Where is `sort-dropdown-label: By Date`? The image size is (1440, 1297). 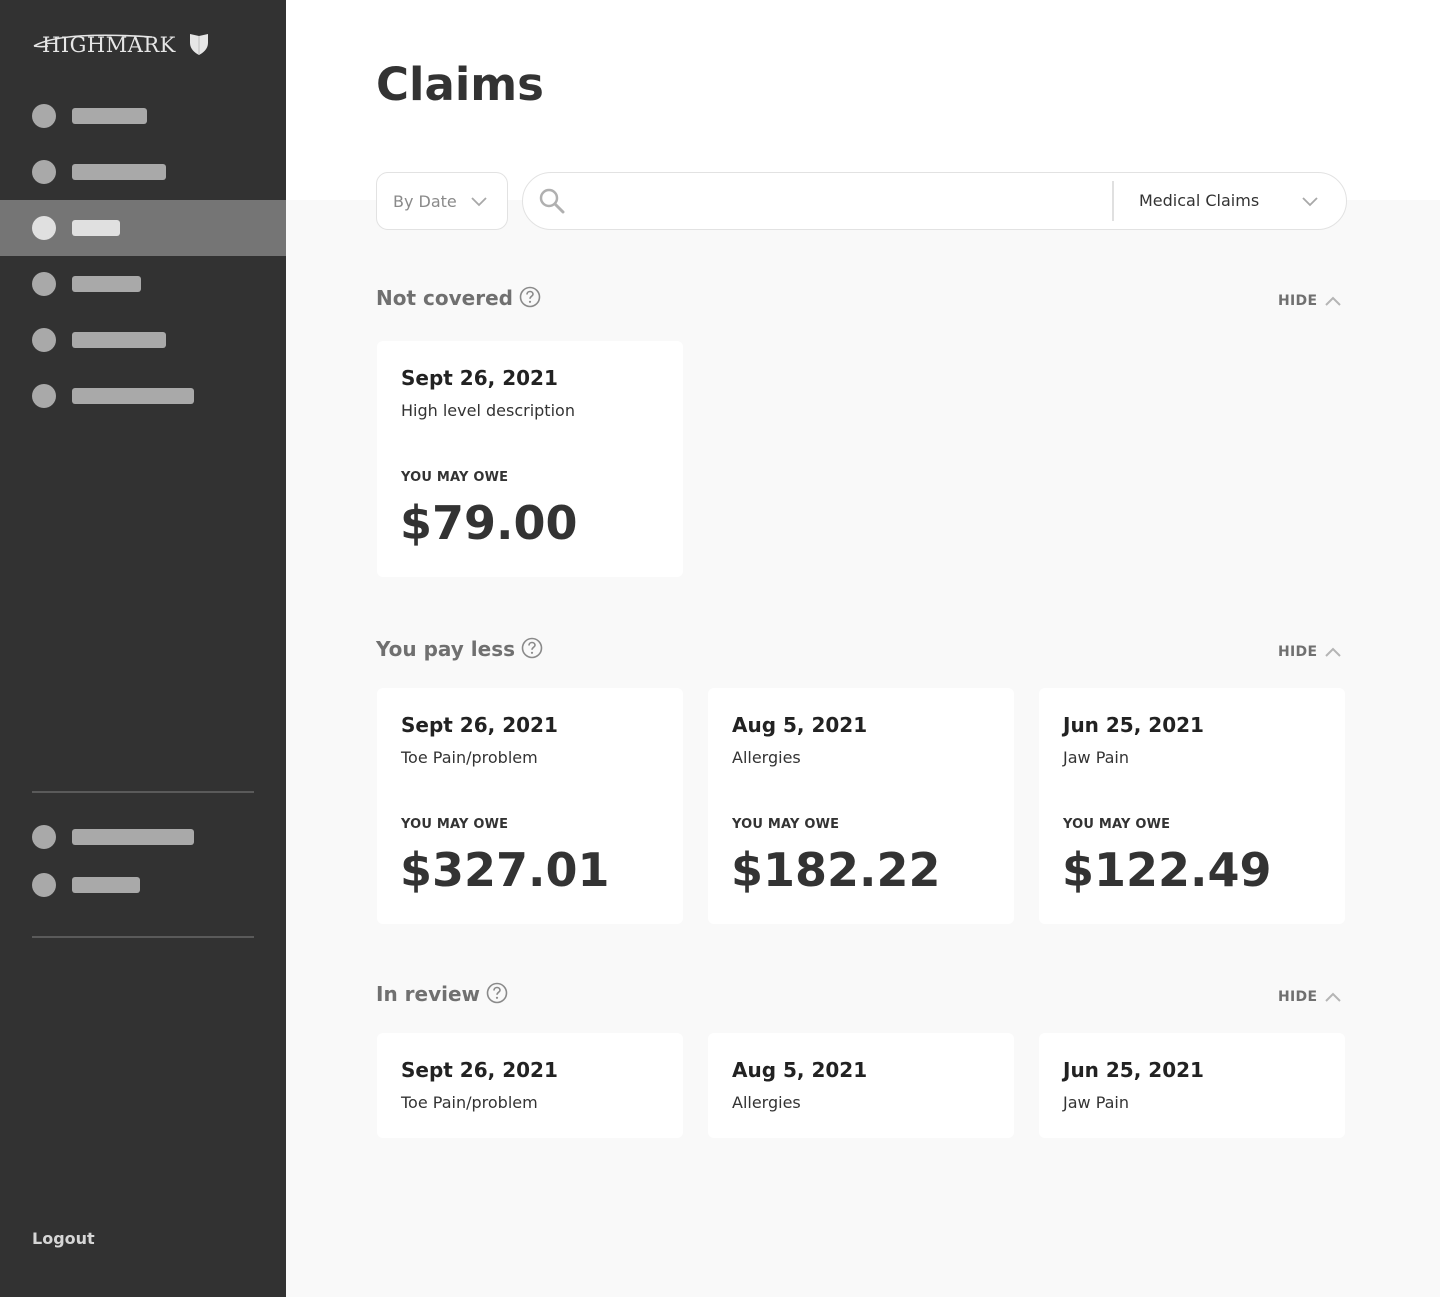
sort-dropdown-label: By Date is located at coordinates (425, 201).